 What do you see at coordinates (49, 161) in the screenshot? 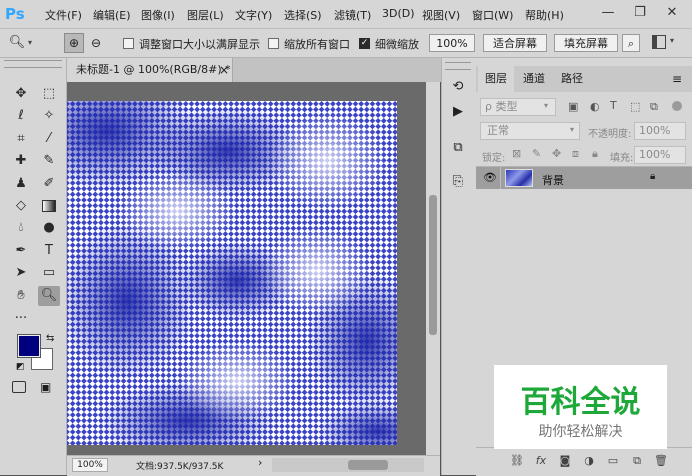
I see `brush-tool-icon: ✎` at bounding box center [49, 161].